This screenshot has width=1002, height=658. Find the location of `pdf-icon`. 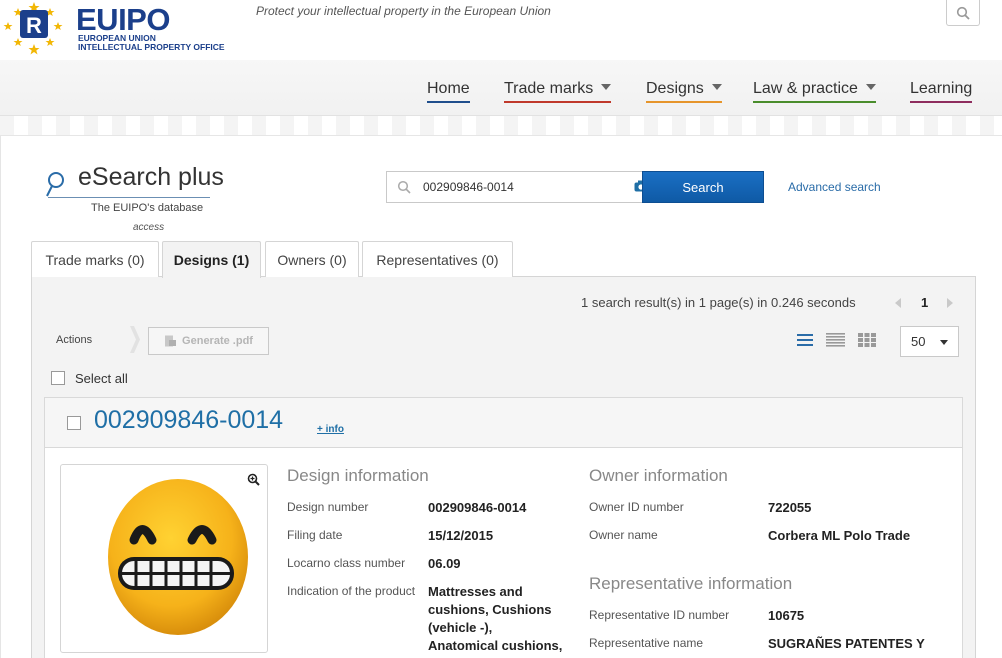

pdf-icon is located at coordinates (171, 341).